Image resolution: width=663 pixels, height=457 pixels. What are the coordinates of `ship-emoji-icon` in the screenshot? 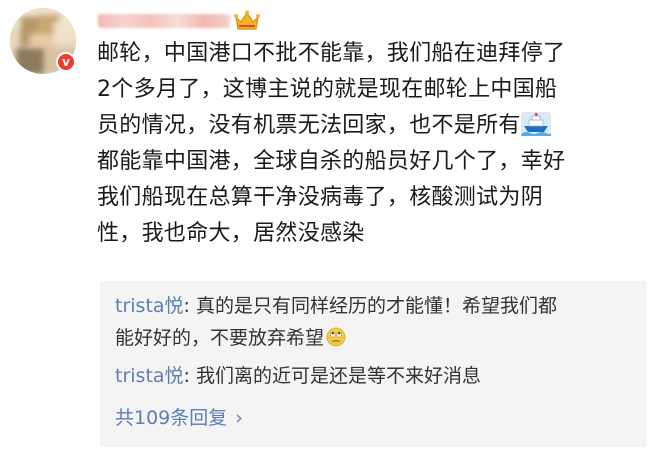 It's located at (535, 124).